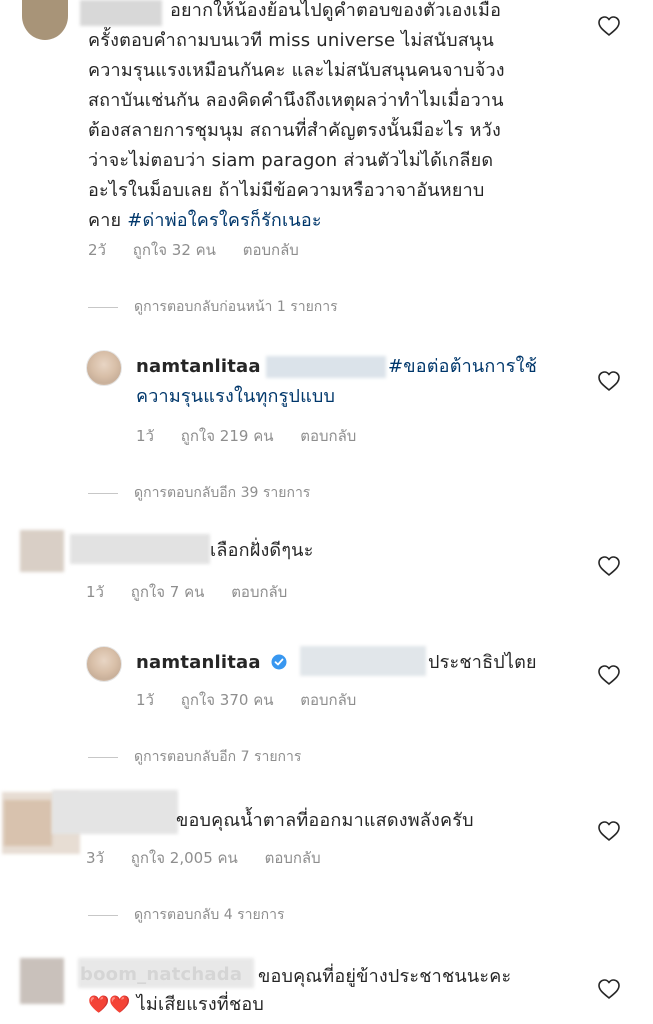 Image resolution: width=653 pixels, height=1024 pixels. Describe the element at coordinates (209, 915) in the screenshot. I see `view-more-label: ดูการตอบกลับ 4 รายการ` at that location.